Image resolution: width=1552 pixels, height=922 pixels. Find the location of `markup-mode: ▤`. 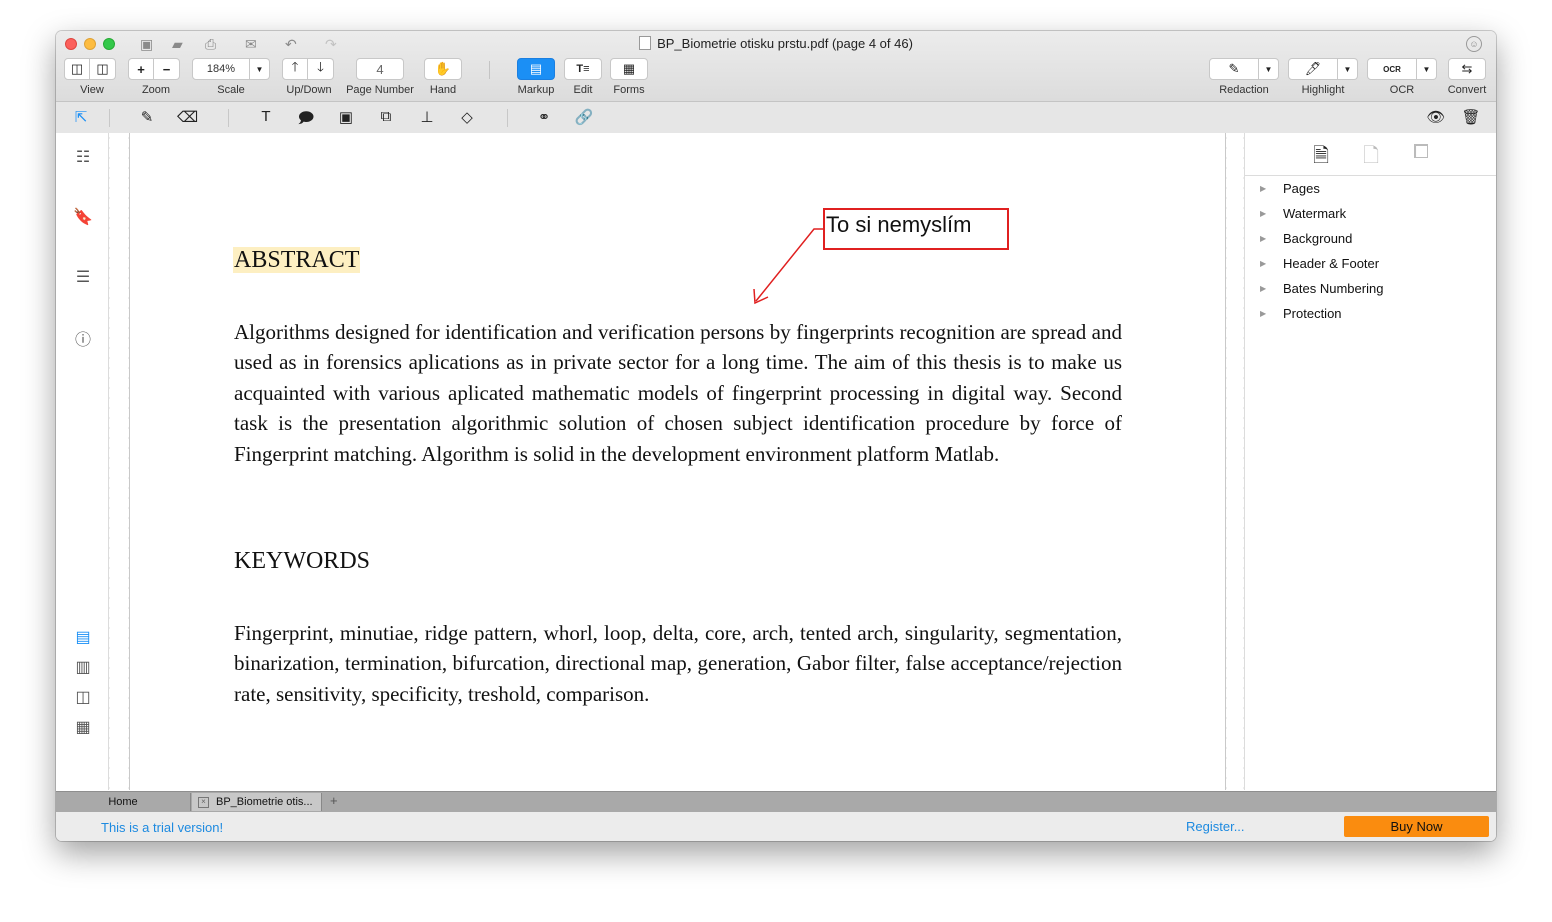

markup-mode: ▤ is located at coordinates (536, 70).